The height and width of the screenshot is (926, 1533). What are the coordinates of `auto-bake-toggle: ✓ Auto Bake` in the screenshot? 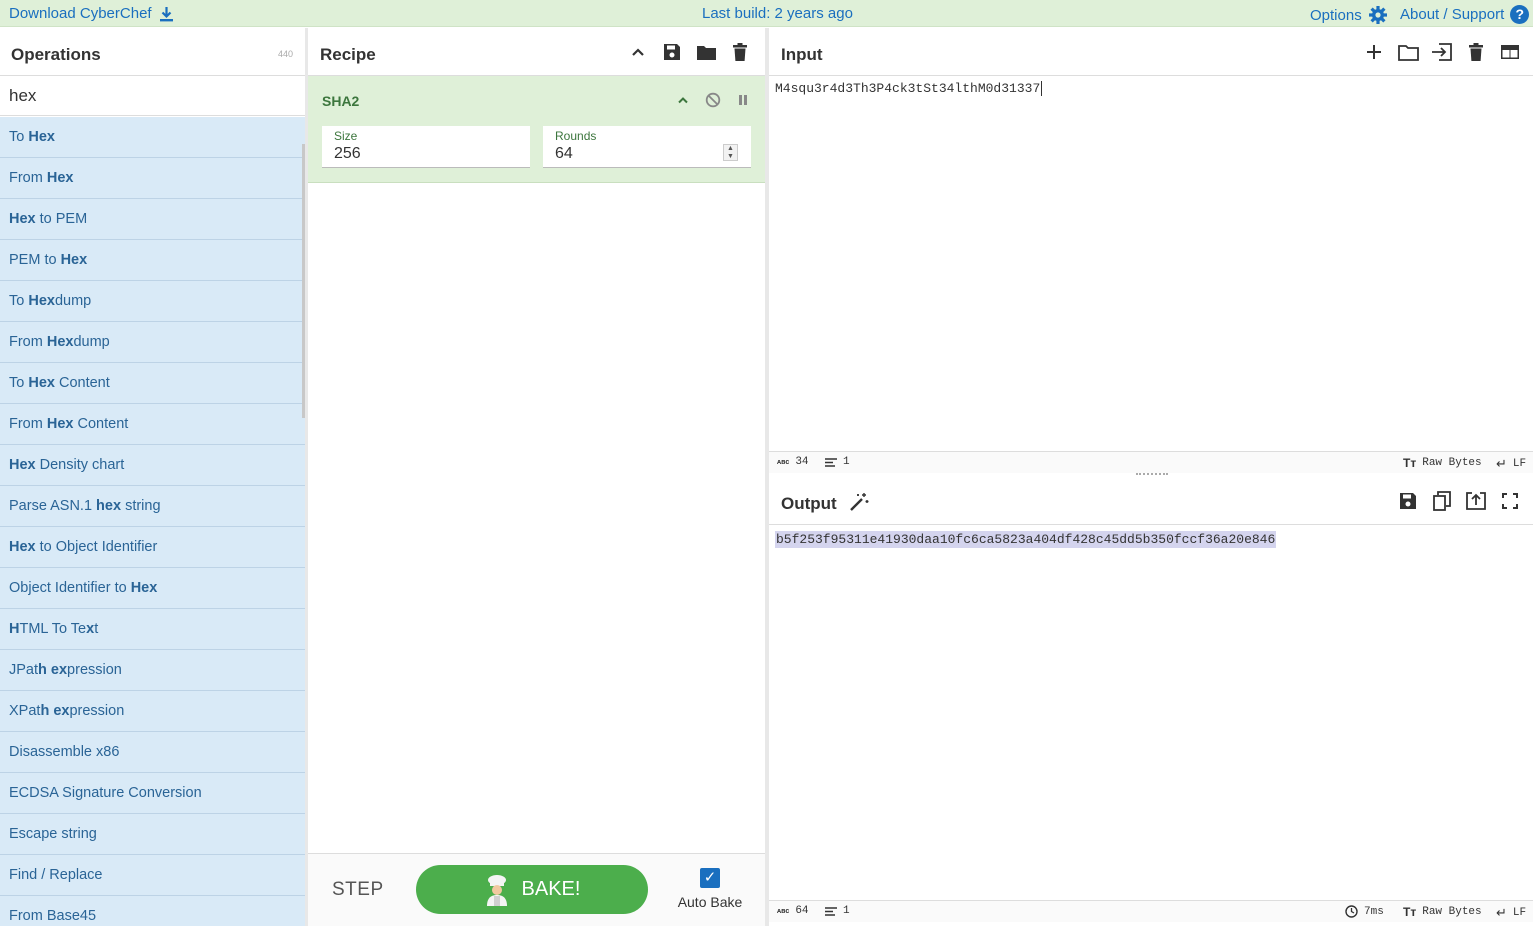 It's located at (710, 889).